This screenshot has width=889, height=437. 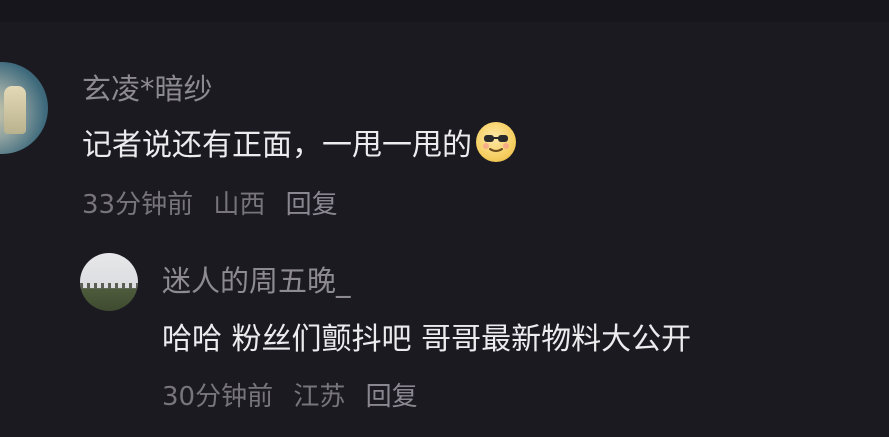 What do you see at coordinates (15, 110) in the screenshot?
I see `avatar-figure` at bounding box center [15, 110].